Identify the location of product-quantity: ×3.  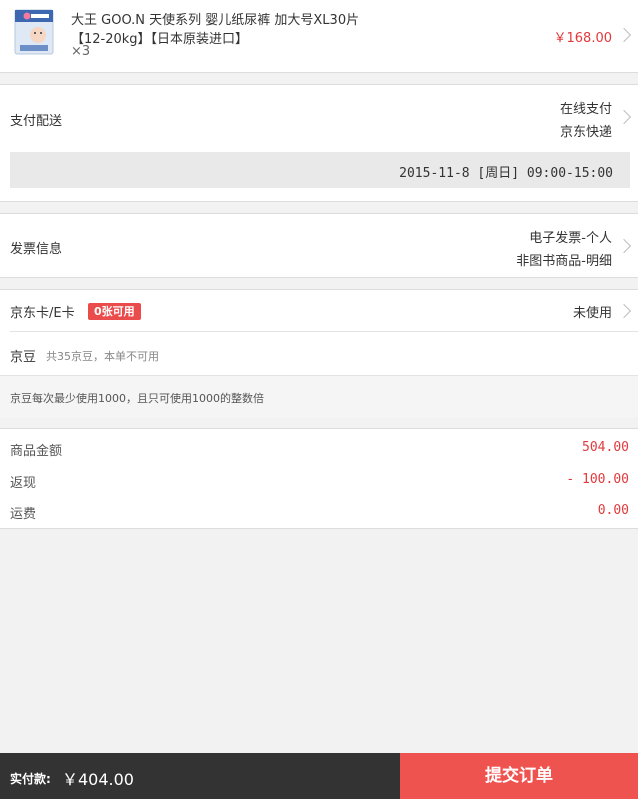
(81, 51).